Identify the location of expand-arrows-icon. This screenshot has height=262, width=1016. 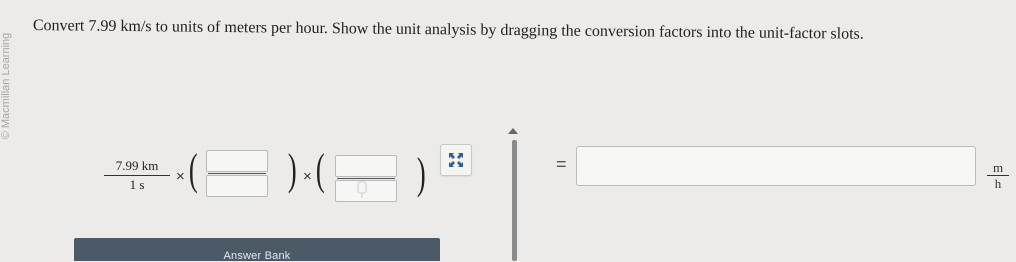
(456, 160).